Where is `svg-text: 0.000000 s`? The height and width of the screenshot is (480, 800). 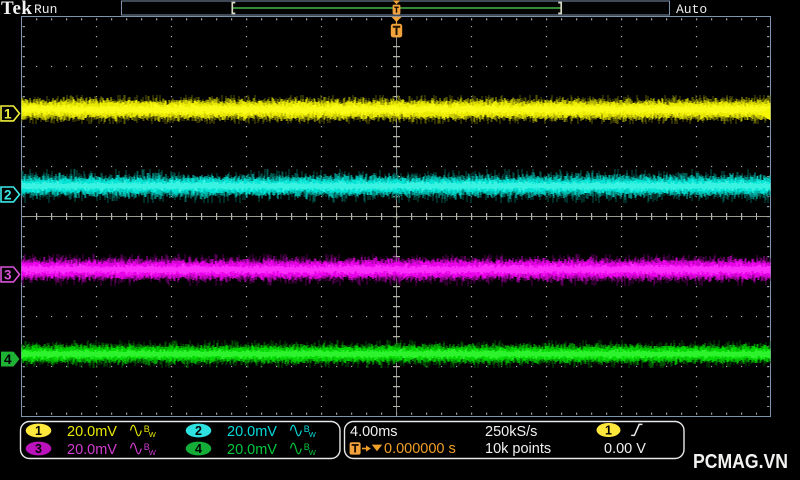
svg-text: 0.000000 s is located at coordinates (420, 449).